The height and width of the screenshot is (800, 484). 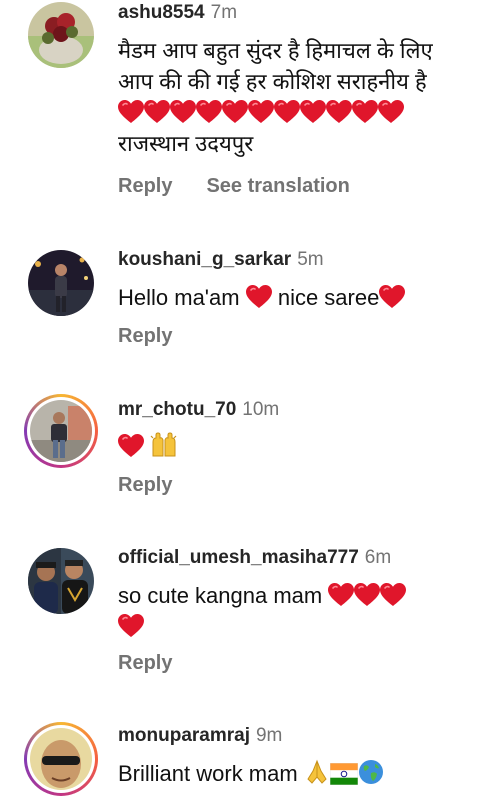 I want to click on comment-header: koushani_g_sarkar 5m, so click(x=221, y=260).